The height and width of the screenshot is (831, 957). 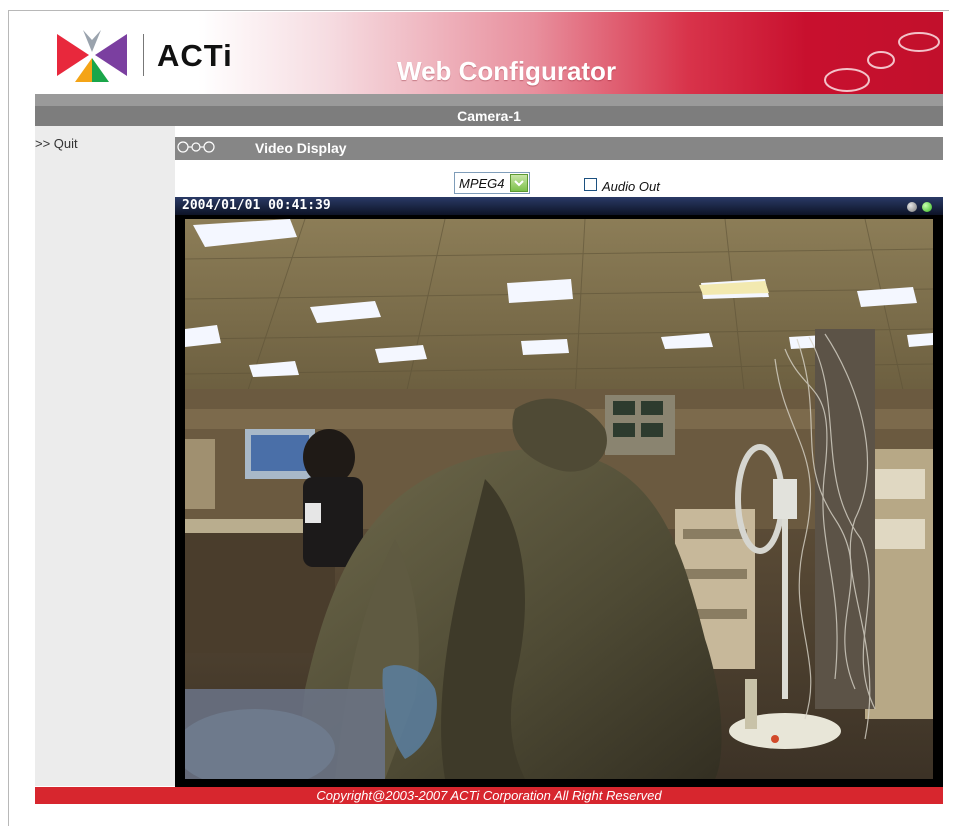 I want to click on app-title: Web Configurator, so click(x=507, y=71).